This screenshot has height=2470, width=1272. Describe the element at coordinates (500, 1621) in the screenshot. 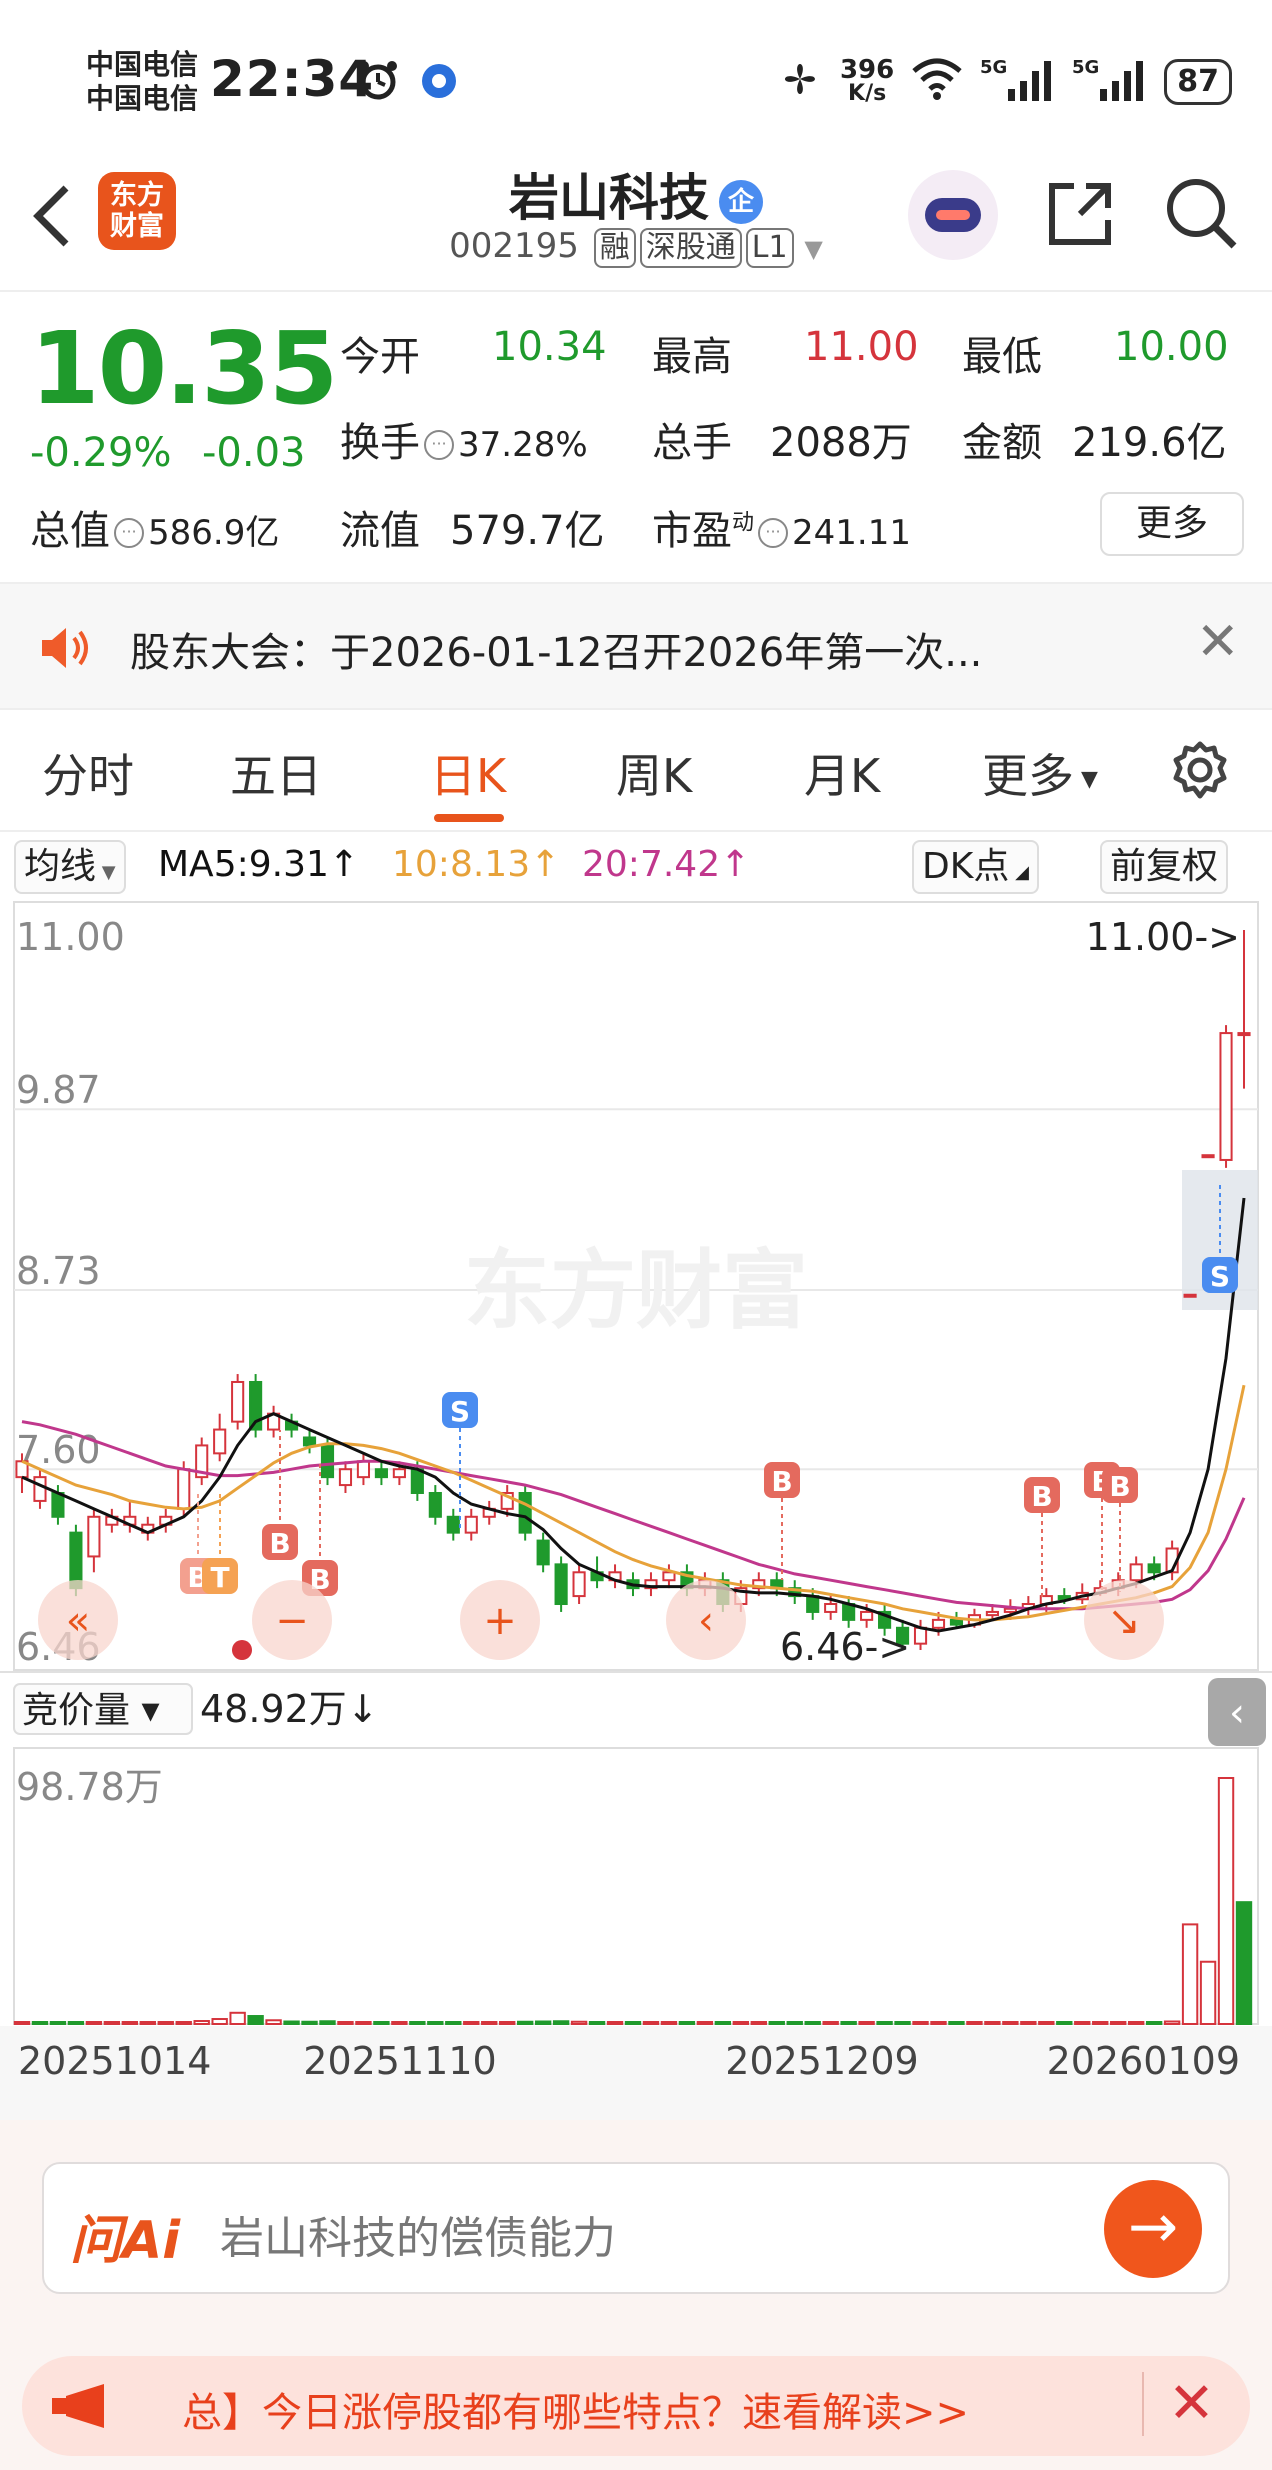

I see `chart-control-icon: +` at that location.